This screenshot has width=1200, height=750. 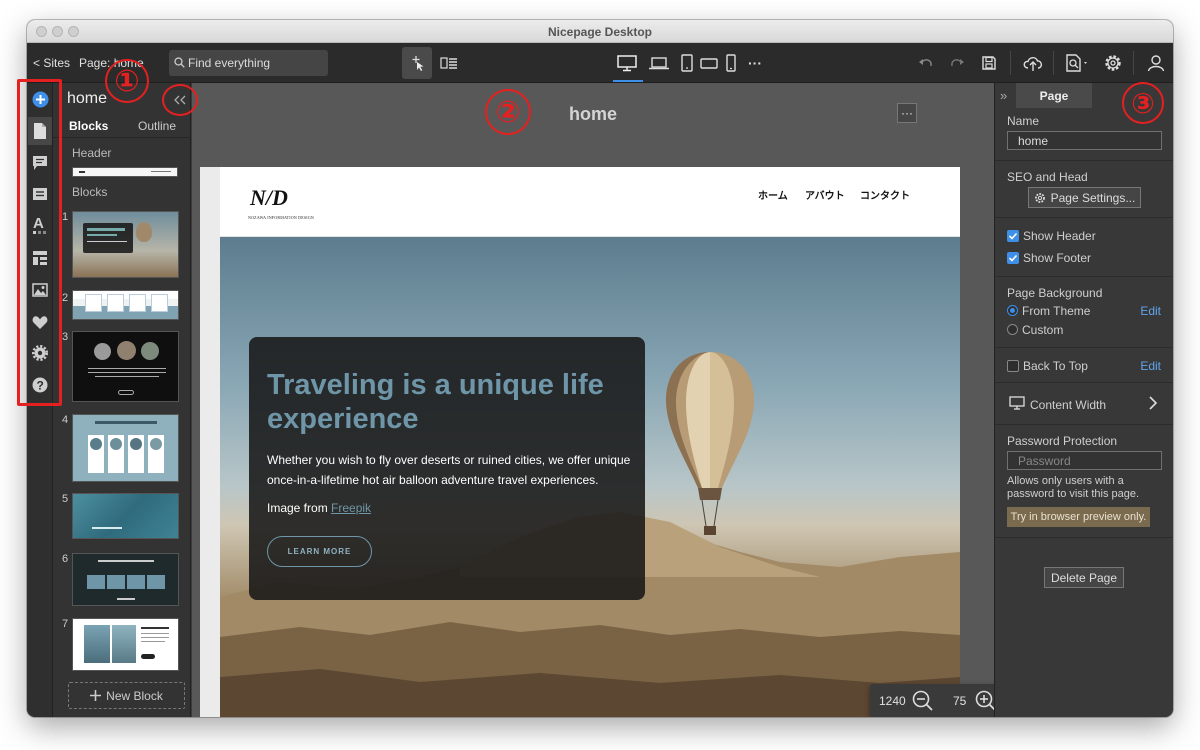 I want to click on from-theme-radio, so click(x=1012, y=310).